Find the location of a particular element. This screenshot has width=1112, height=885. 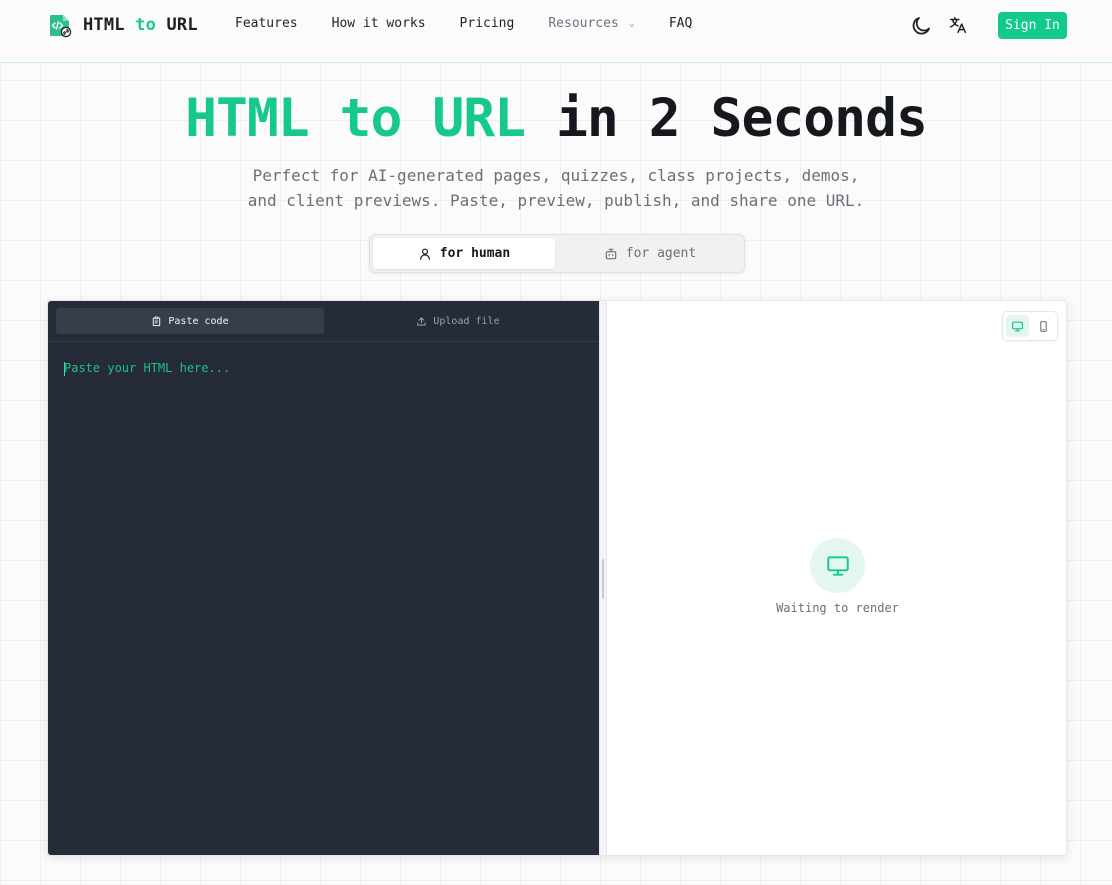

brand-name-part1: HTML is located at coordinates (104, 25).